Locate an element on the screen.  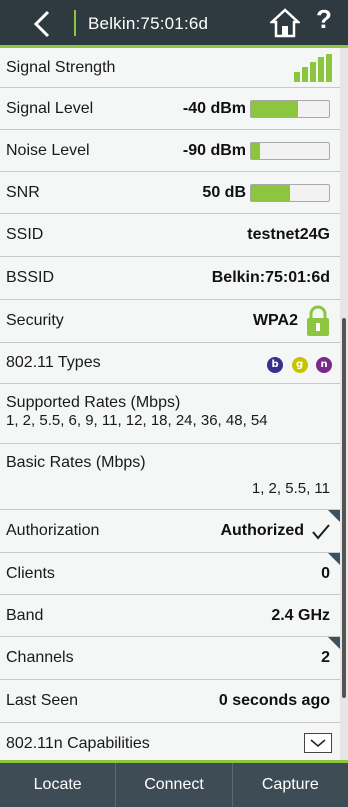
scrollbar is located at coordinates (344, 404).